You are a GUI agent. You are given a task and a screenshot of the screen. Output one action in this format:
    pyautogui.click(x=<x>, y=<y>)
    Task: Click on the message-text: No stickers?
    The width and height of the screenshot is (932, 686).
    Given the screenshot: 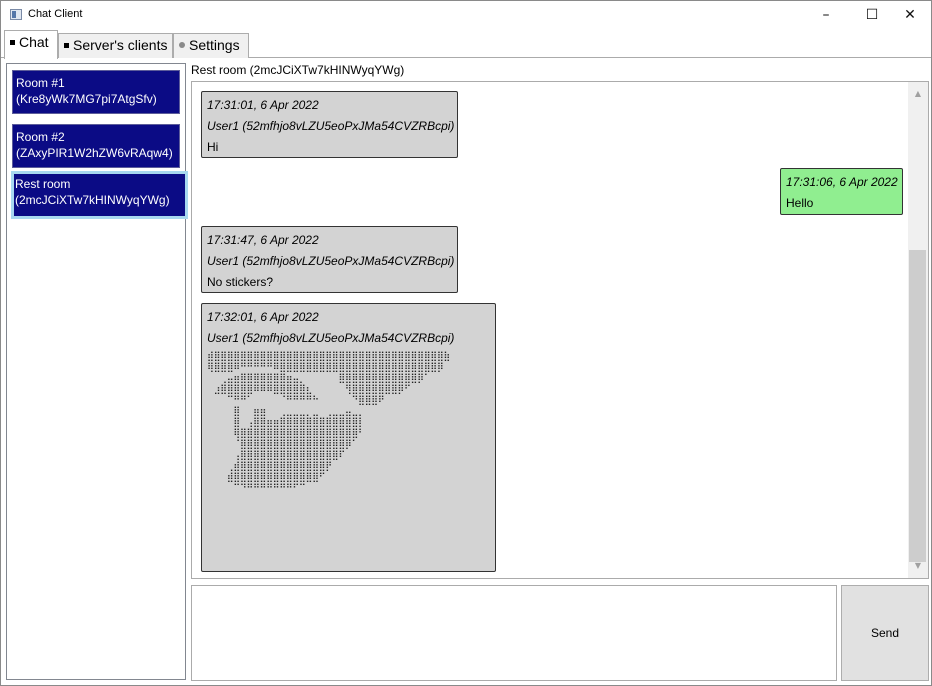 What is the action you would take?
    pyautogui.click(x=240, y=282)
    